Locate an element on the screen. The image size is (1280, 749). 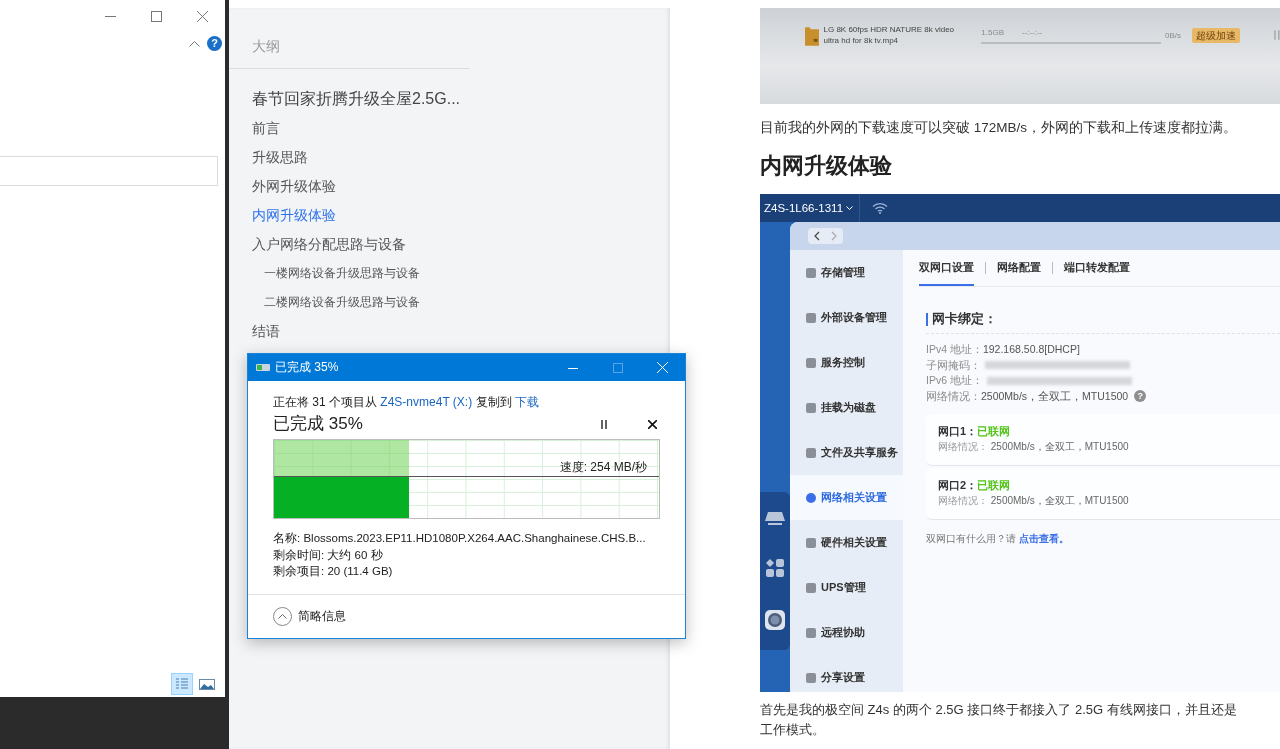
file-name: LG 8K 60fps HDR NATURE 8k video ultra hd for 8k tv.mp4 is located at coordinates (889, 35).